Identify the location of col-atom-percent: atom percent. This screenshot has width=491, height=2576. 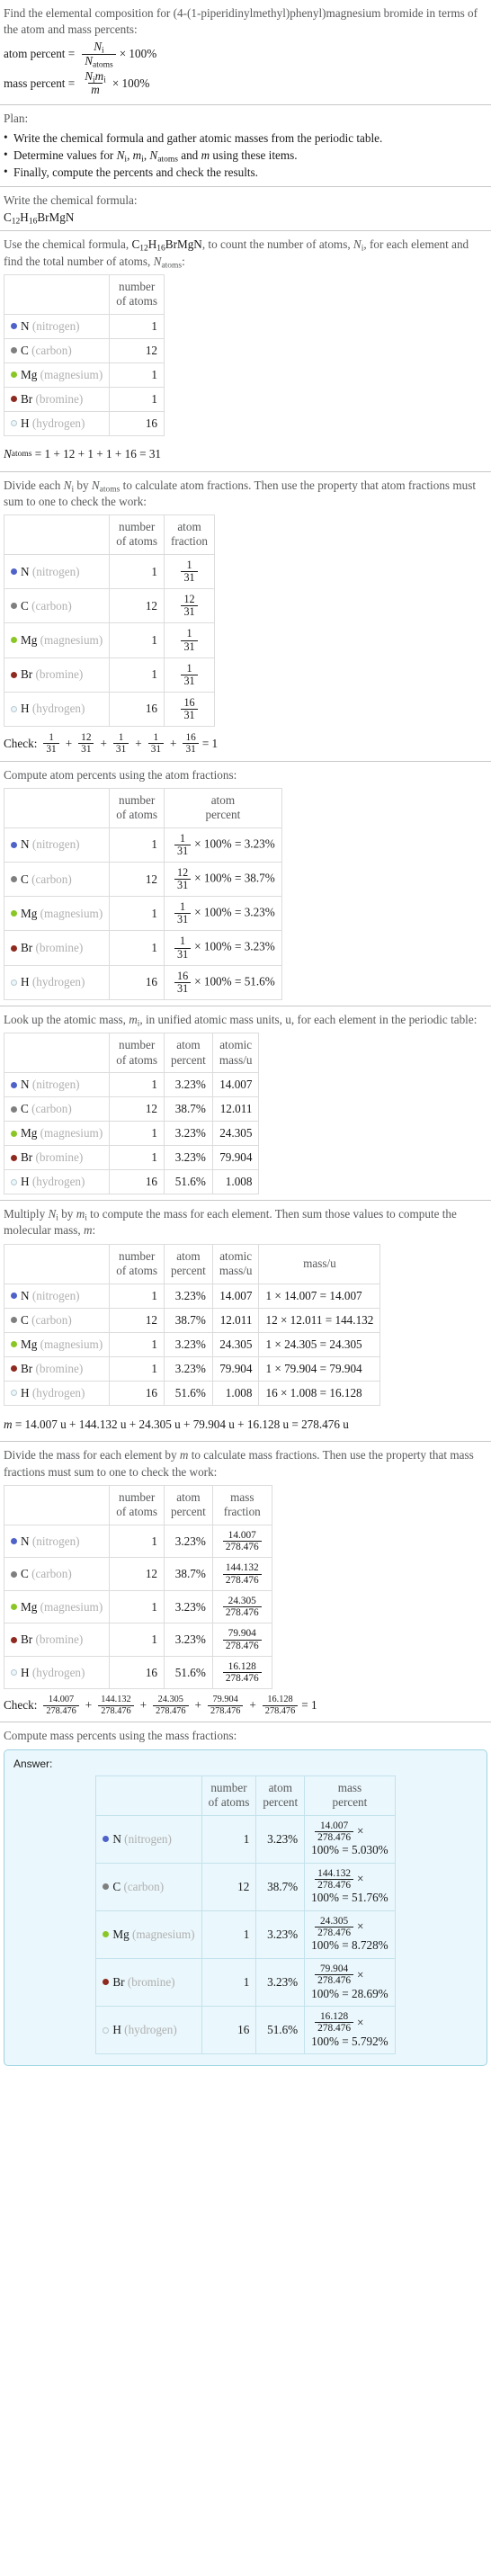
(223, 807).